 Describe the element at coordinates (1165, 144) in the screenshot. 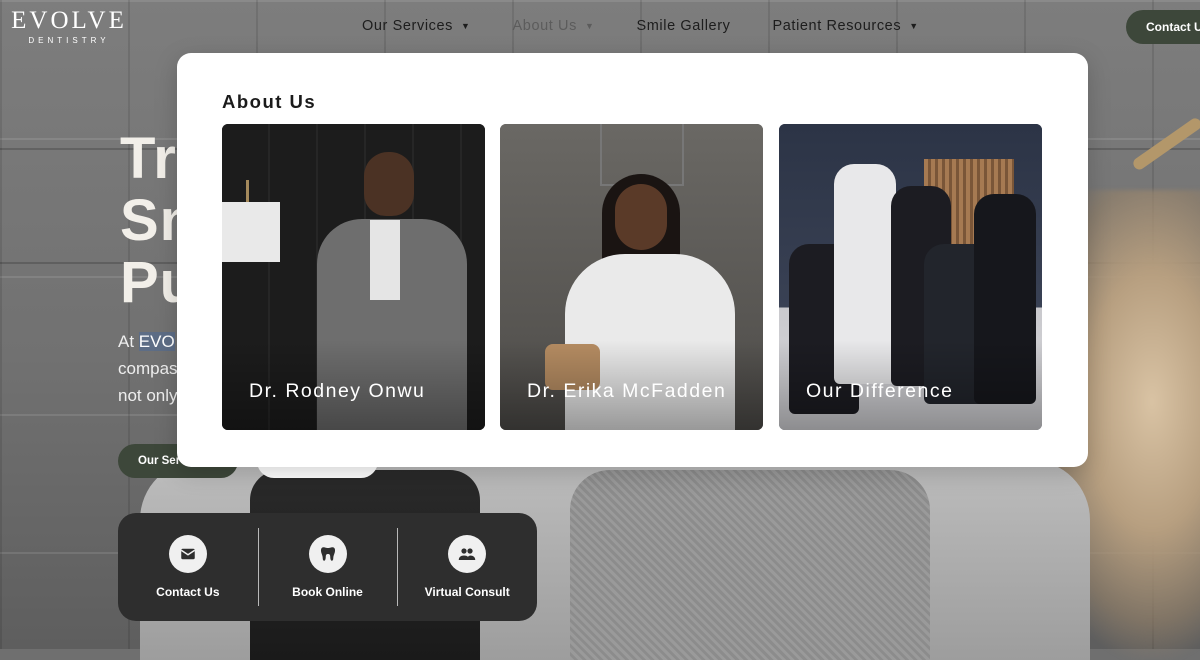

I see `lamp-decoration` at that location.